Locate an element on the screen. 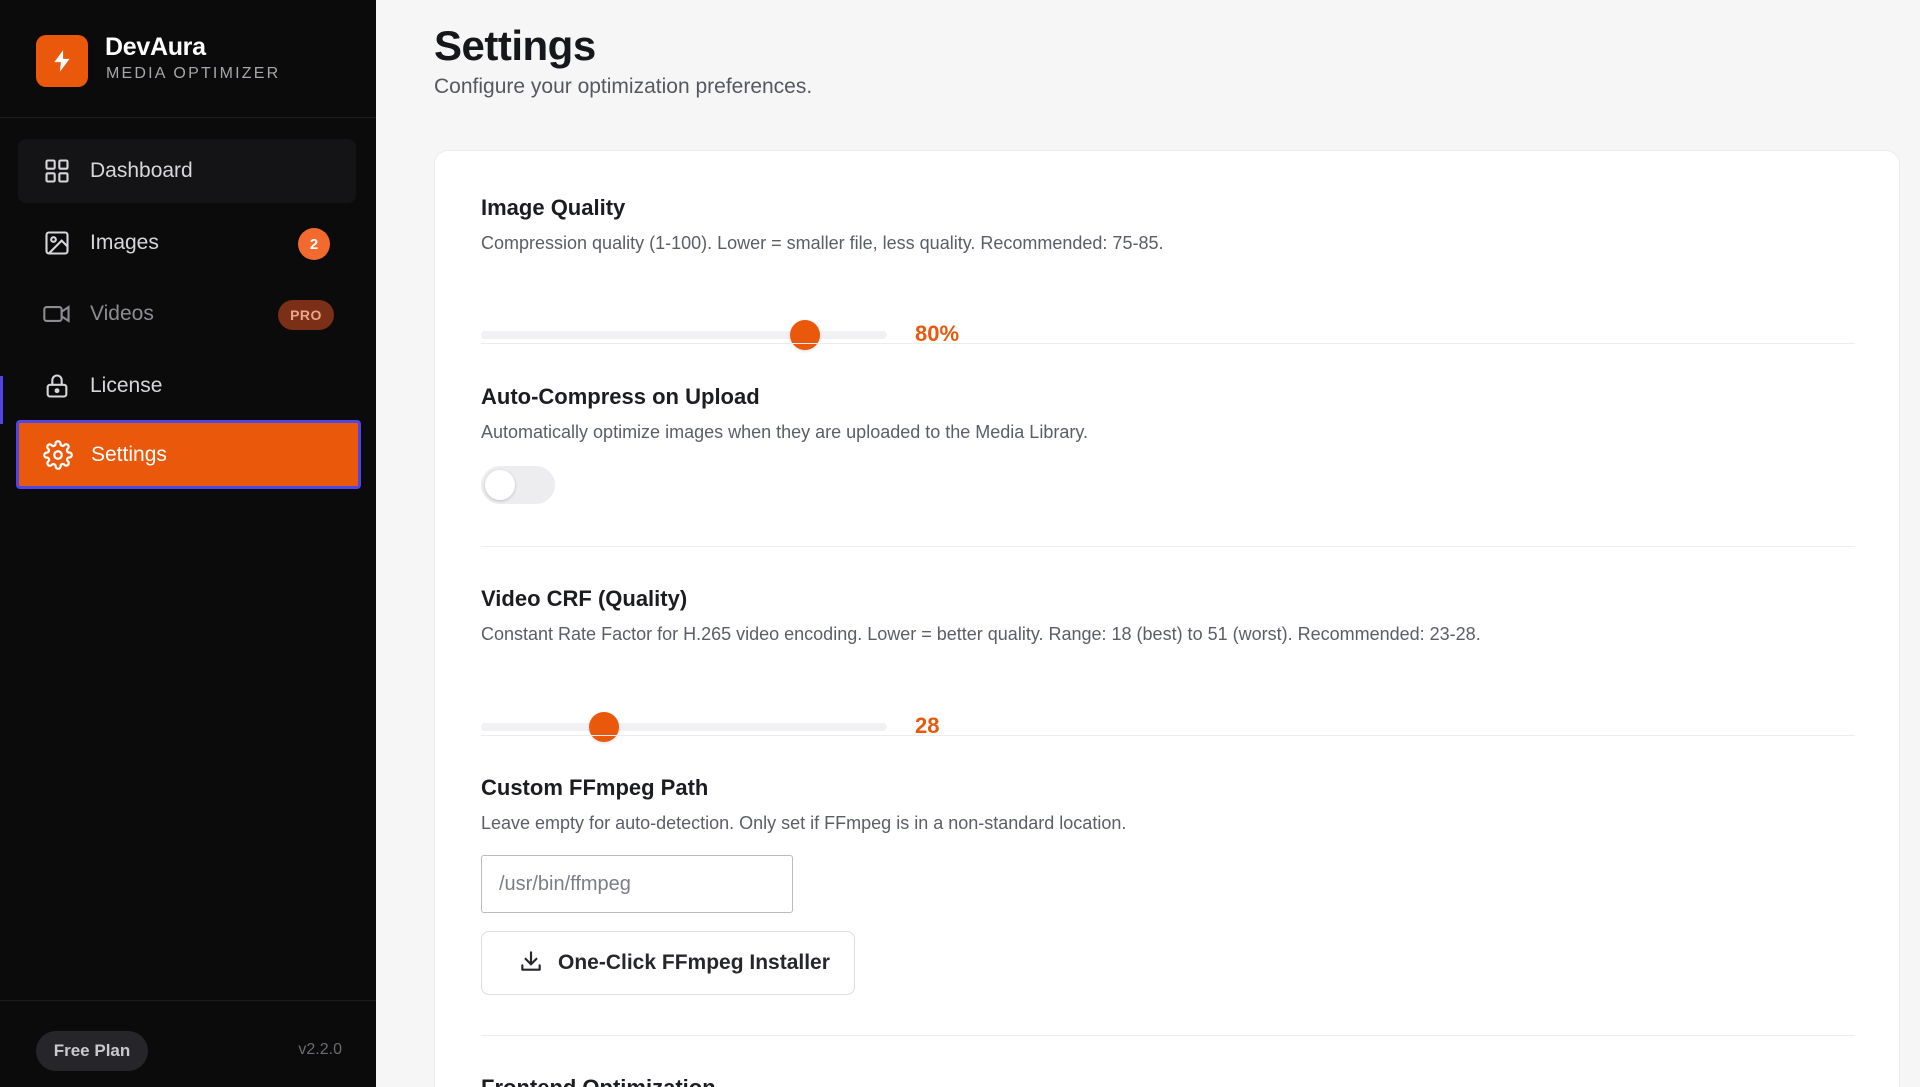 The image size is (1920, 1087). active-indicator is located at coordinates (1, 400).